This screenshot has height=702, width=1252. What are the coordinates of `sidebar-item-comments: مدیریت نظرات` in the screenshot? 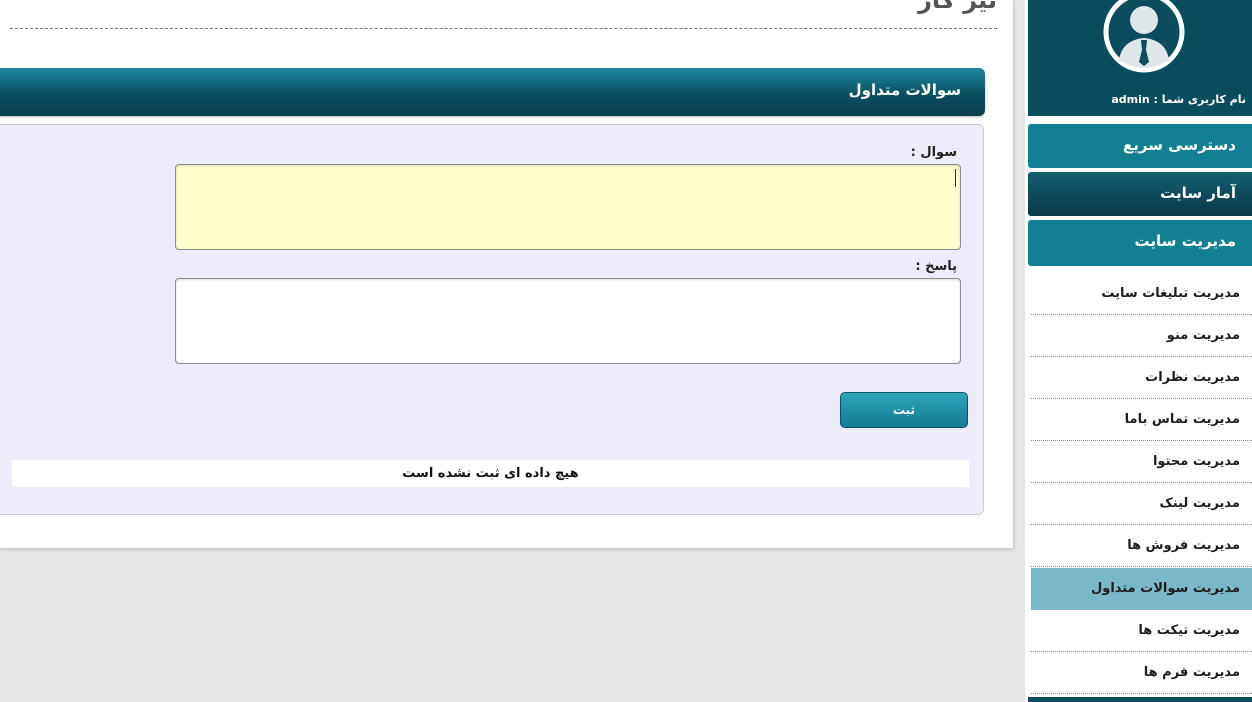 It's located at (1141, 378).